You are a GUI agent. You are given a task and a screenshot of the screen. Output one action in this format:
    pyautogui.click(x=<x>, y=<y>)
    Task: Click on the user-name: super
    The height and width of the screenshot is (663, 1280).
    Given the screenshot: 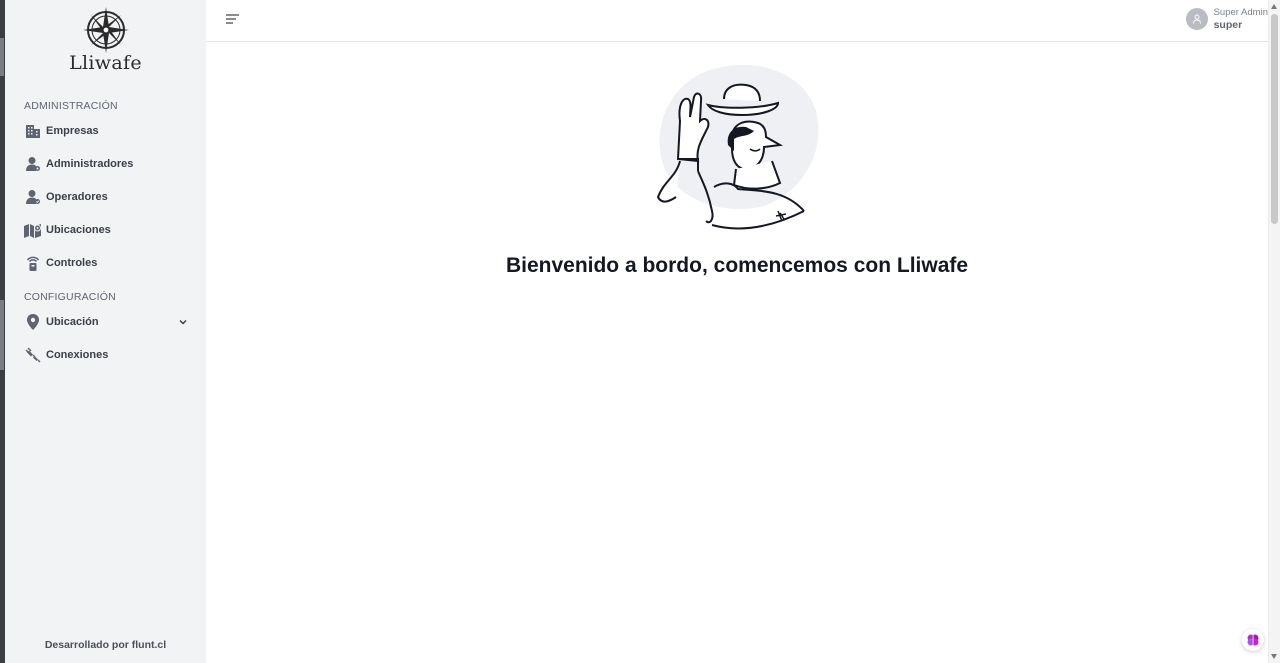 What is the action you would take?
    pyautogui.click(x=1228, y=25)
    